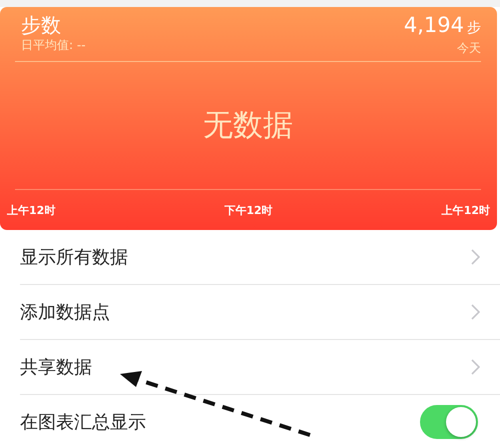 This screenshot has width=500, height=446. I want to click on empty-message: 无数据, so click(248, 126).